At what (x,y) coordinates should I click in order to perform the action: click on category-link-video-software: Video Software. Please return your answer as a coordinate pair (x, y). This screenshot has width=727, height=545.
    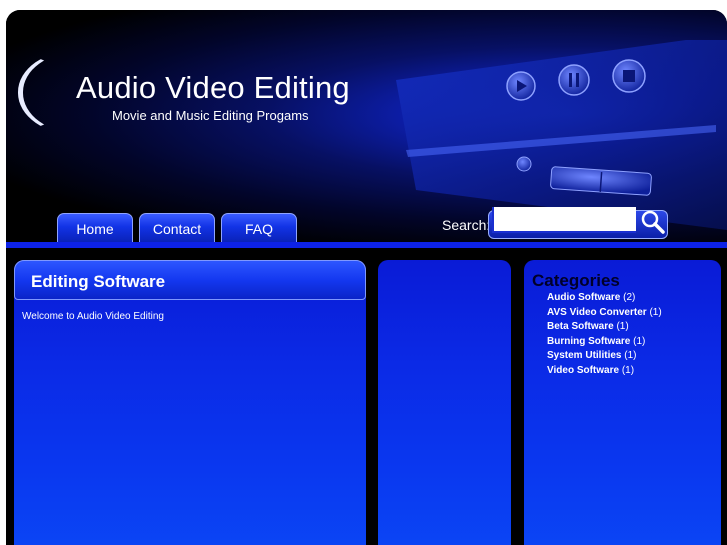
    Looking at the image, I should click on (583, 370).